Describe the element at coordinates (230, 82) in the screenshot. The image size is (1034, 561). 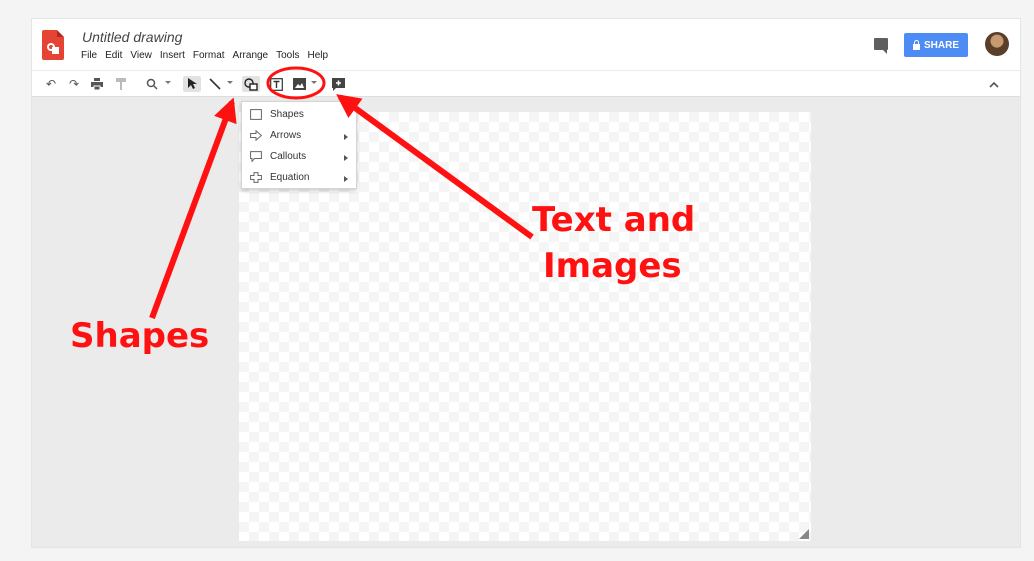
I see `line-caret-icon` at that location.